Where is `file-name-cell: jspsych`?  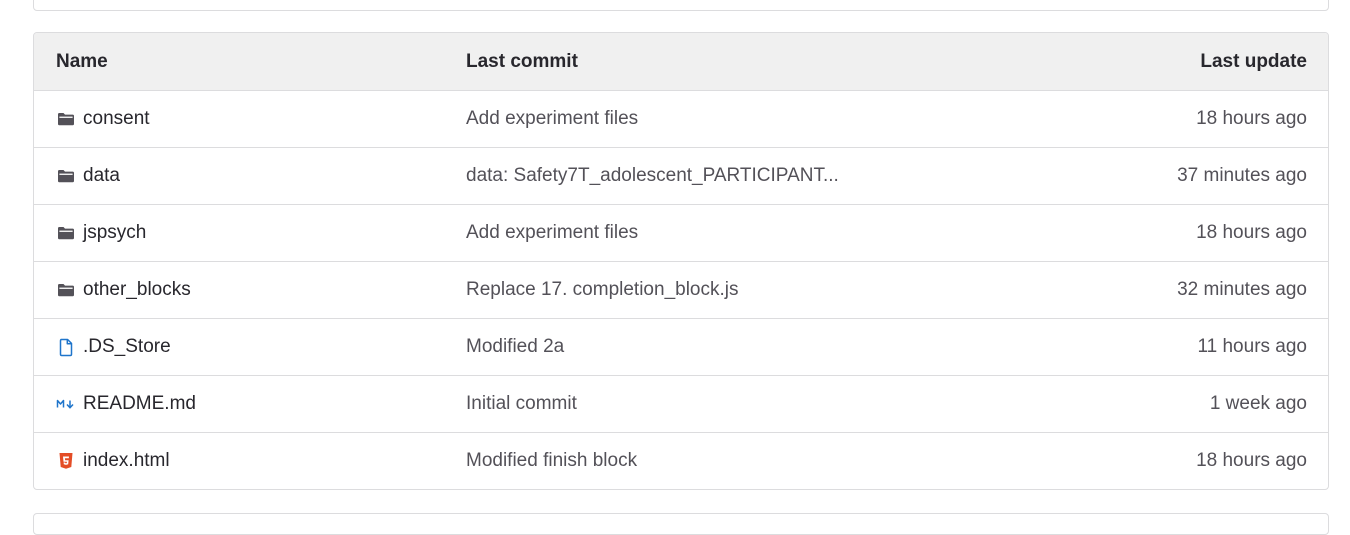 file-name-cell: jspsych is located at coordinates (250, 233).